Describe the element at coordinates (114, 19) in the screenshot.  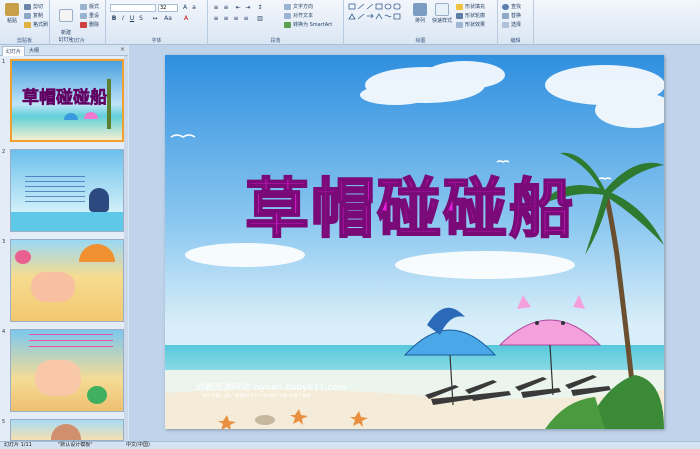
I see `bold-button: B` at that location.